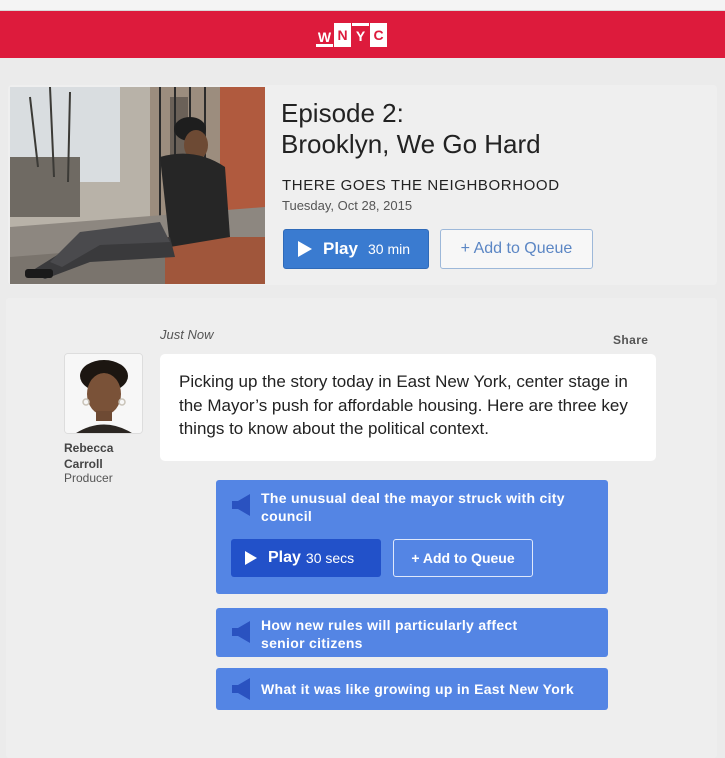  I want to click on logo-letter: Y, so click(360, 35).